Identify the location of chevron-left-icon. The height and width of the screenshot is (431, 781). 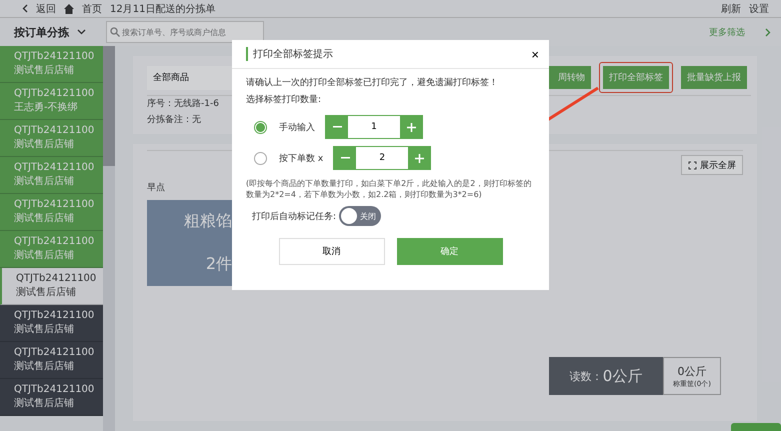
(25, 8).